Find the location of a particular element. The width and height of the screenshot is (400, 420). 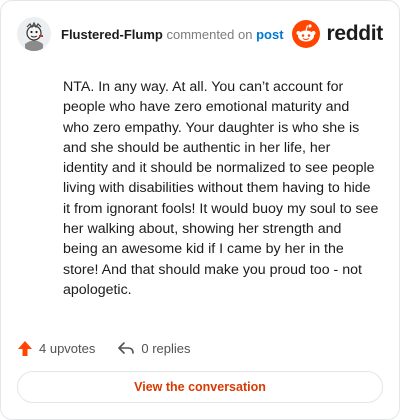

upvote-count: 4 upvotes is located at coordinates (67, 348).